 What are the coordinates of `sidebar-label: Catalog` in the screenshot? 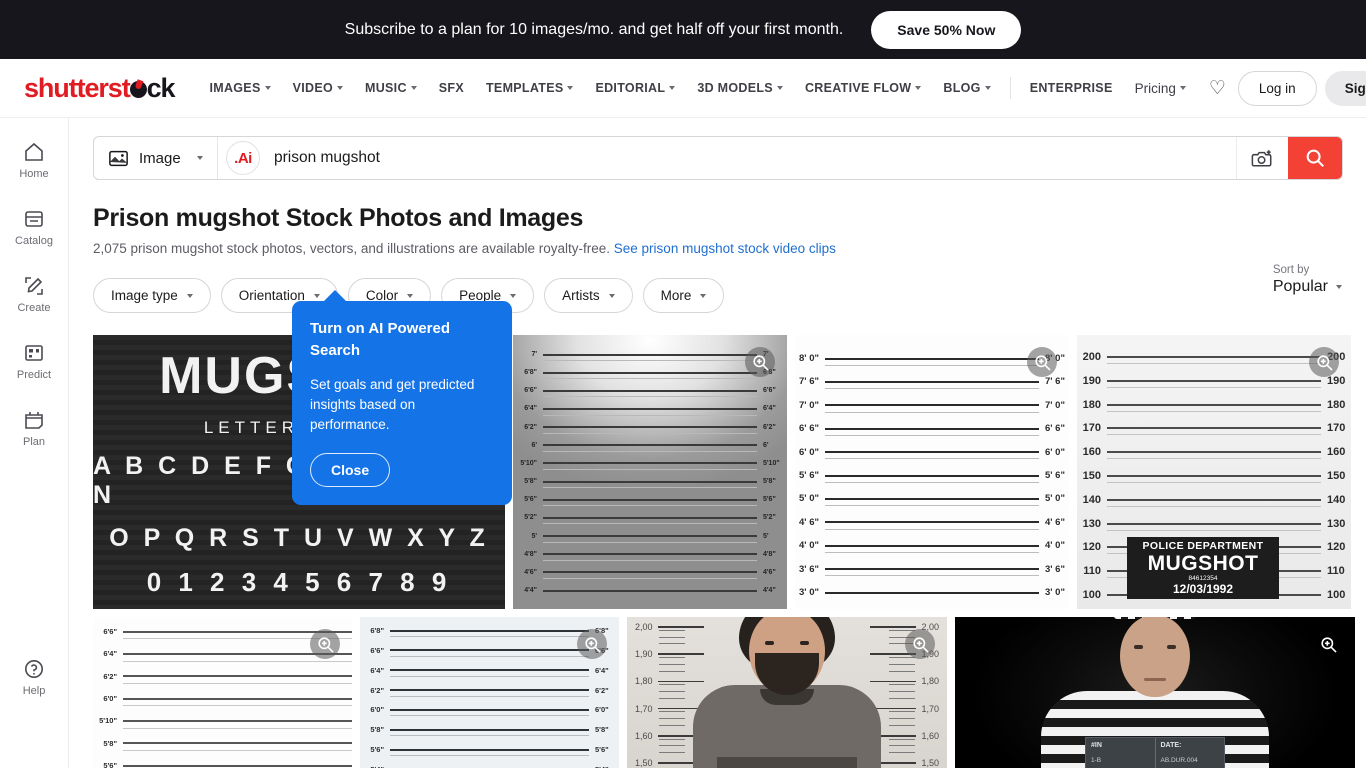 It's located at (34, 241).